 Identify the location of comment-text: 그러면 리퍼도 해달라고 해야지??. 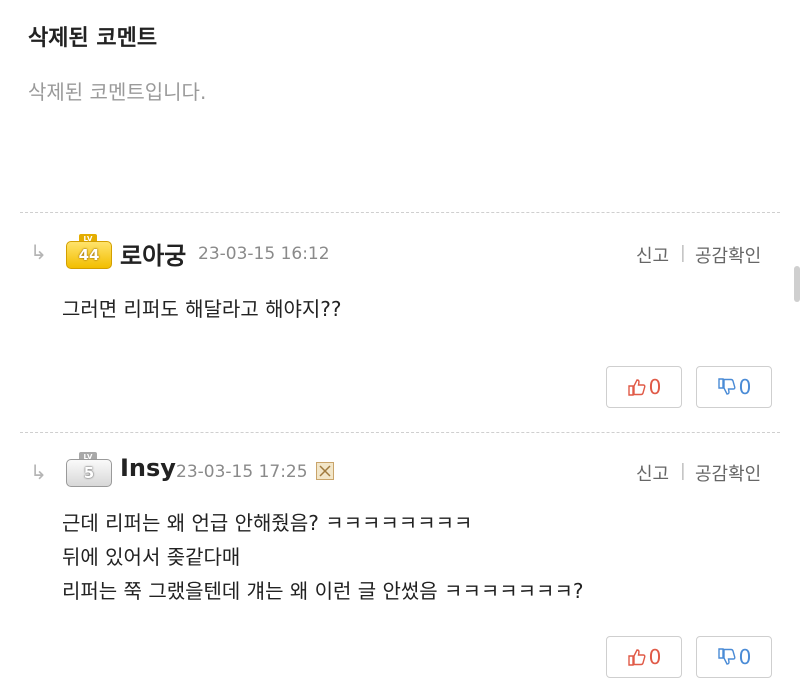
(202, 309).